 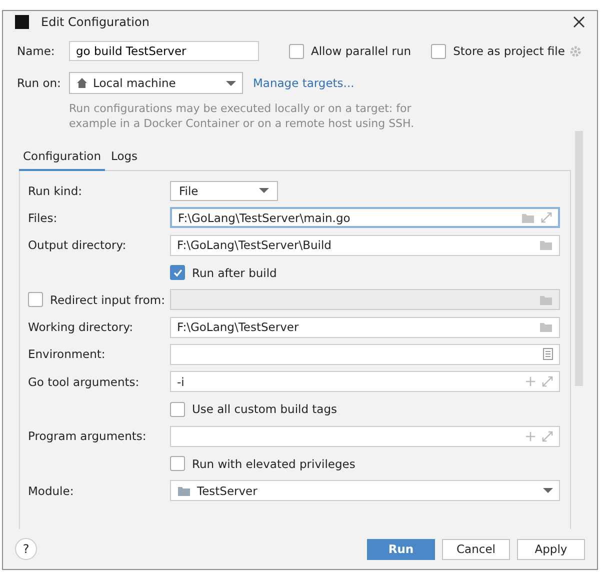 What do you see at coordinates (476, 549) in the screenshot?
I see `dialog-button: Cancel` at bounding box center [476, 549].